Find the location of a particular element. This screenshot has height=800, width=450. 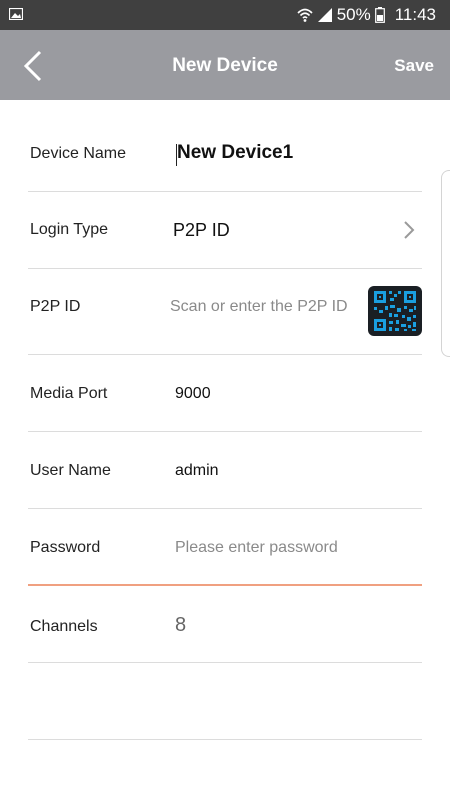

device-name-label: Device Name is located at coordinates (78, 153).